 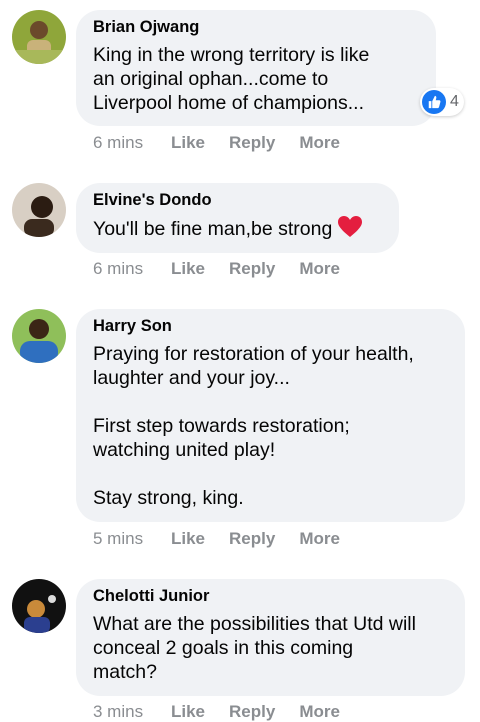 I want to click on reaction-badge: 4, so click(x=442, y=102).